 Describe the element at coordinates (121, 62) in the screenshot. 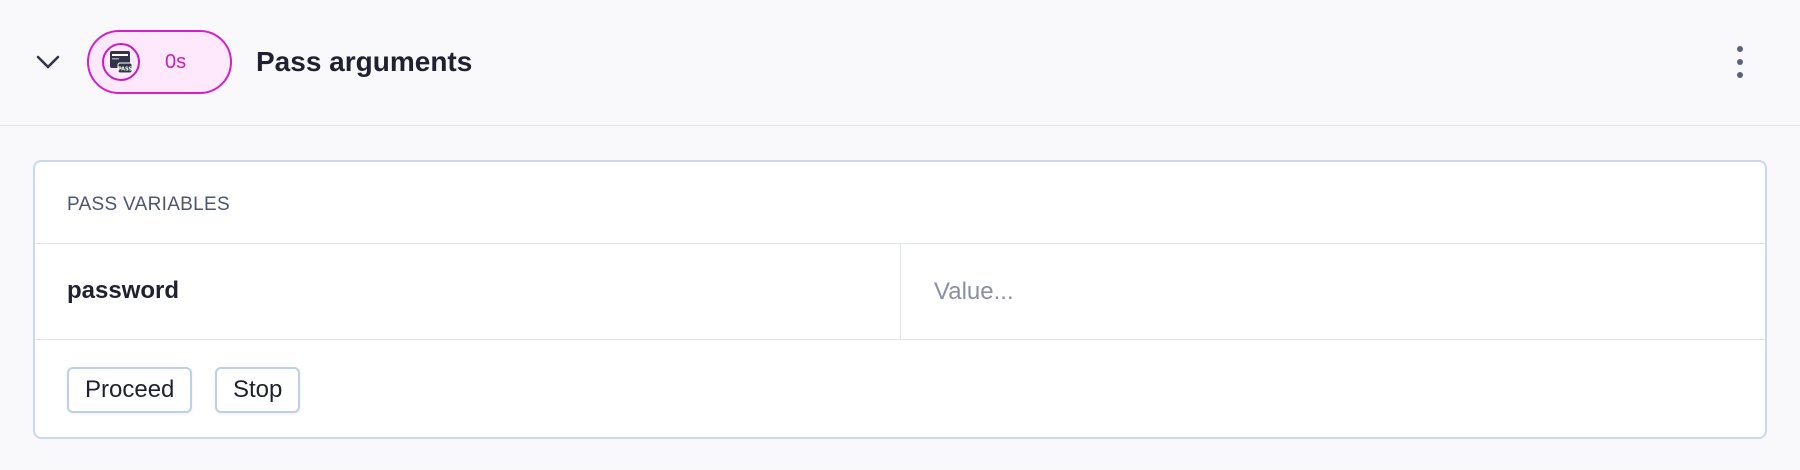

I see `terminal-pass-icon: PASS` at that location.